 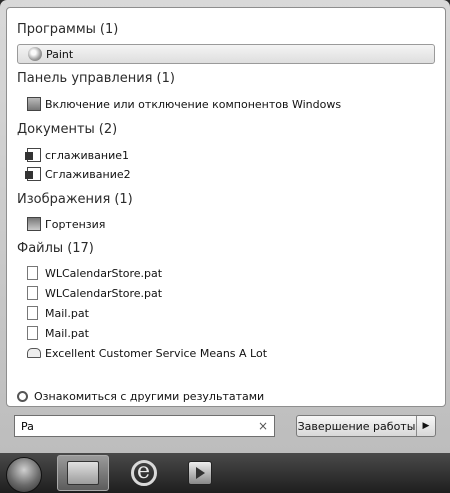 I want to click on taskbar-explorer-button, so click(x=83, y=473).